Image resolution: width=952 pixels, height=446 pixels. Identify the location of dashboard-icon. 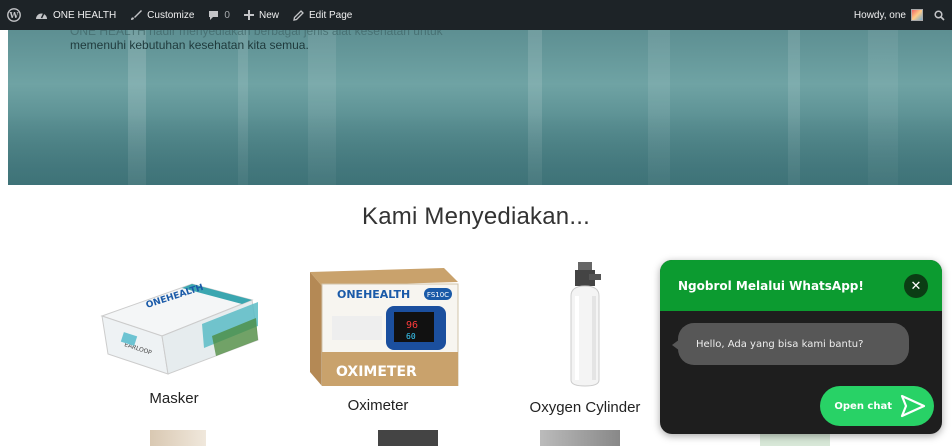
(41, 15).